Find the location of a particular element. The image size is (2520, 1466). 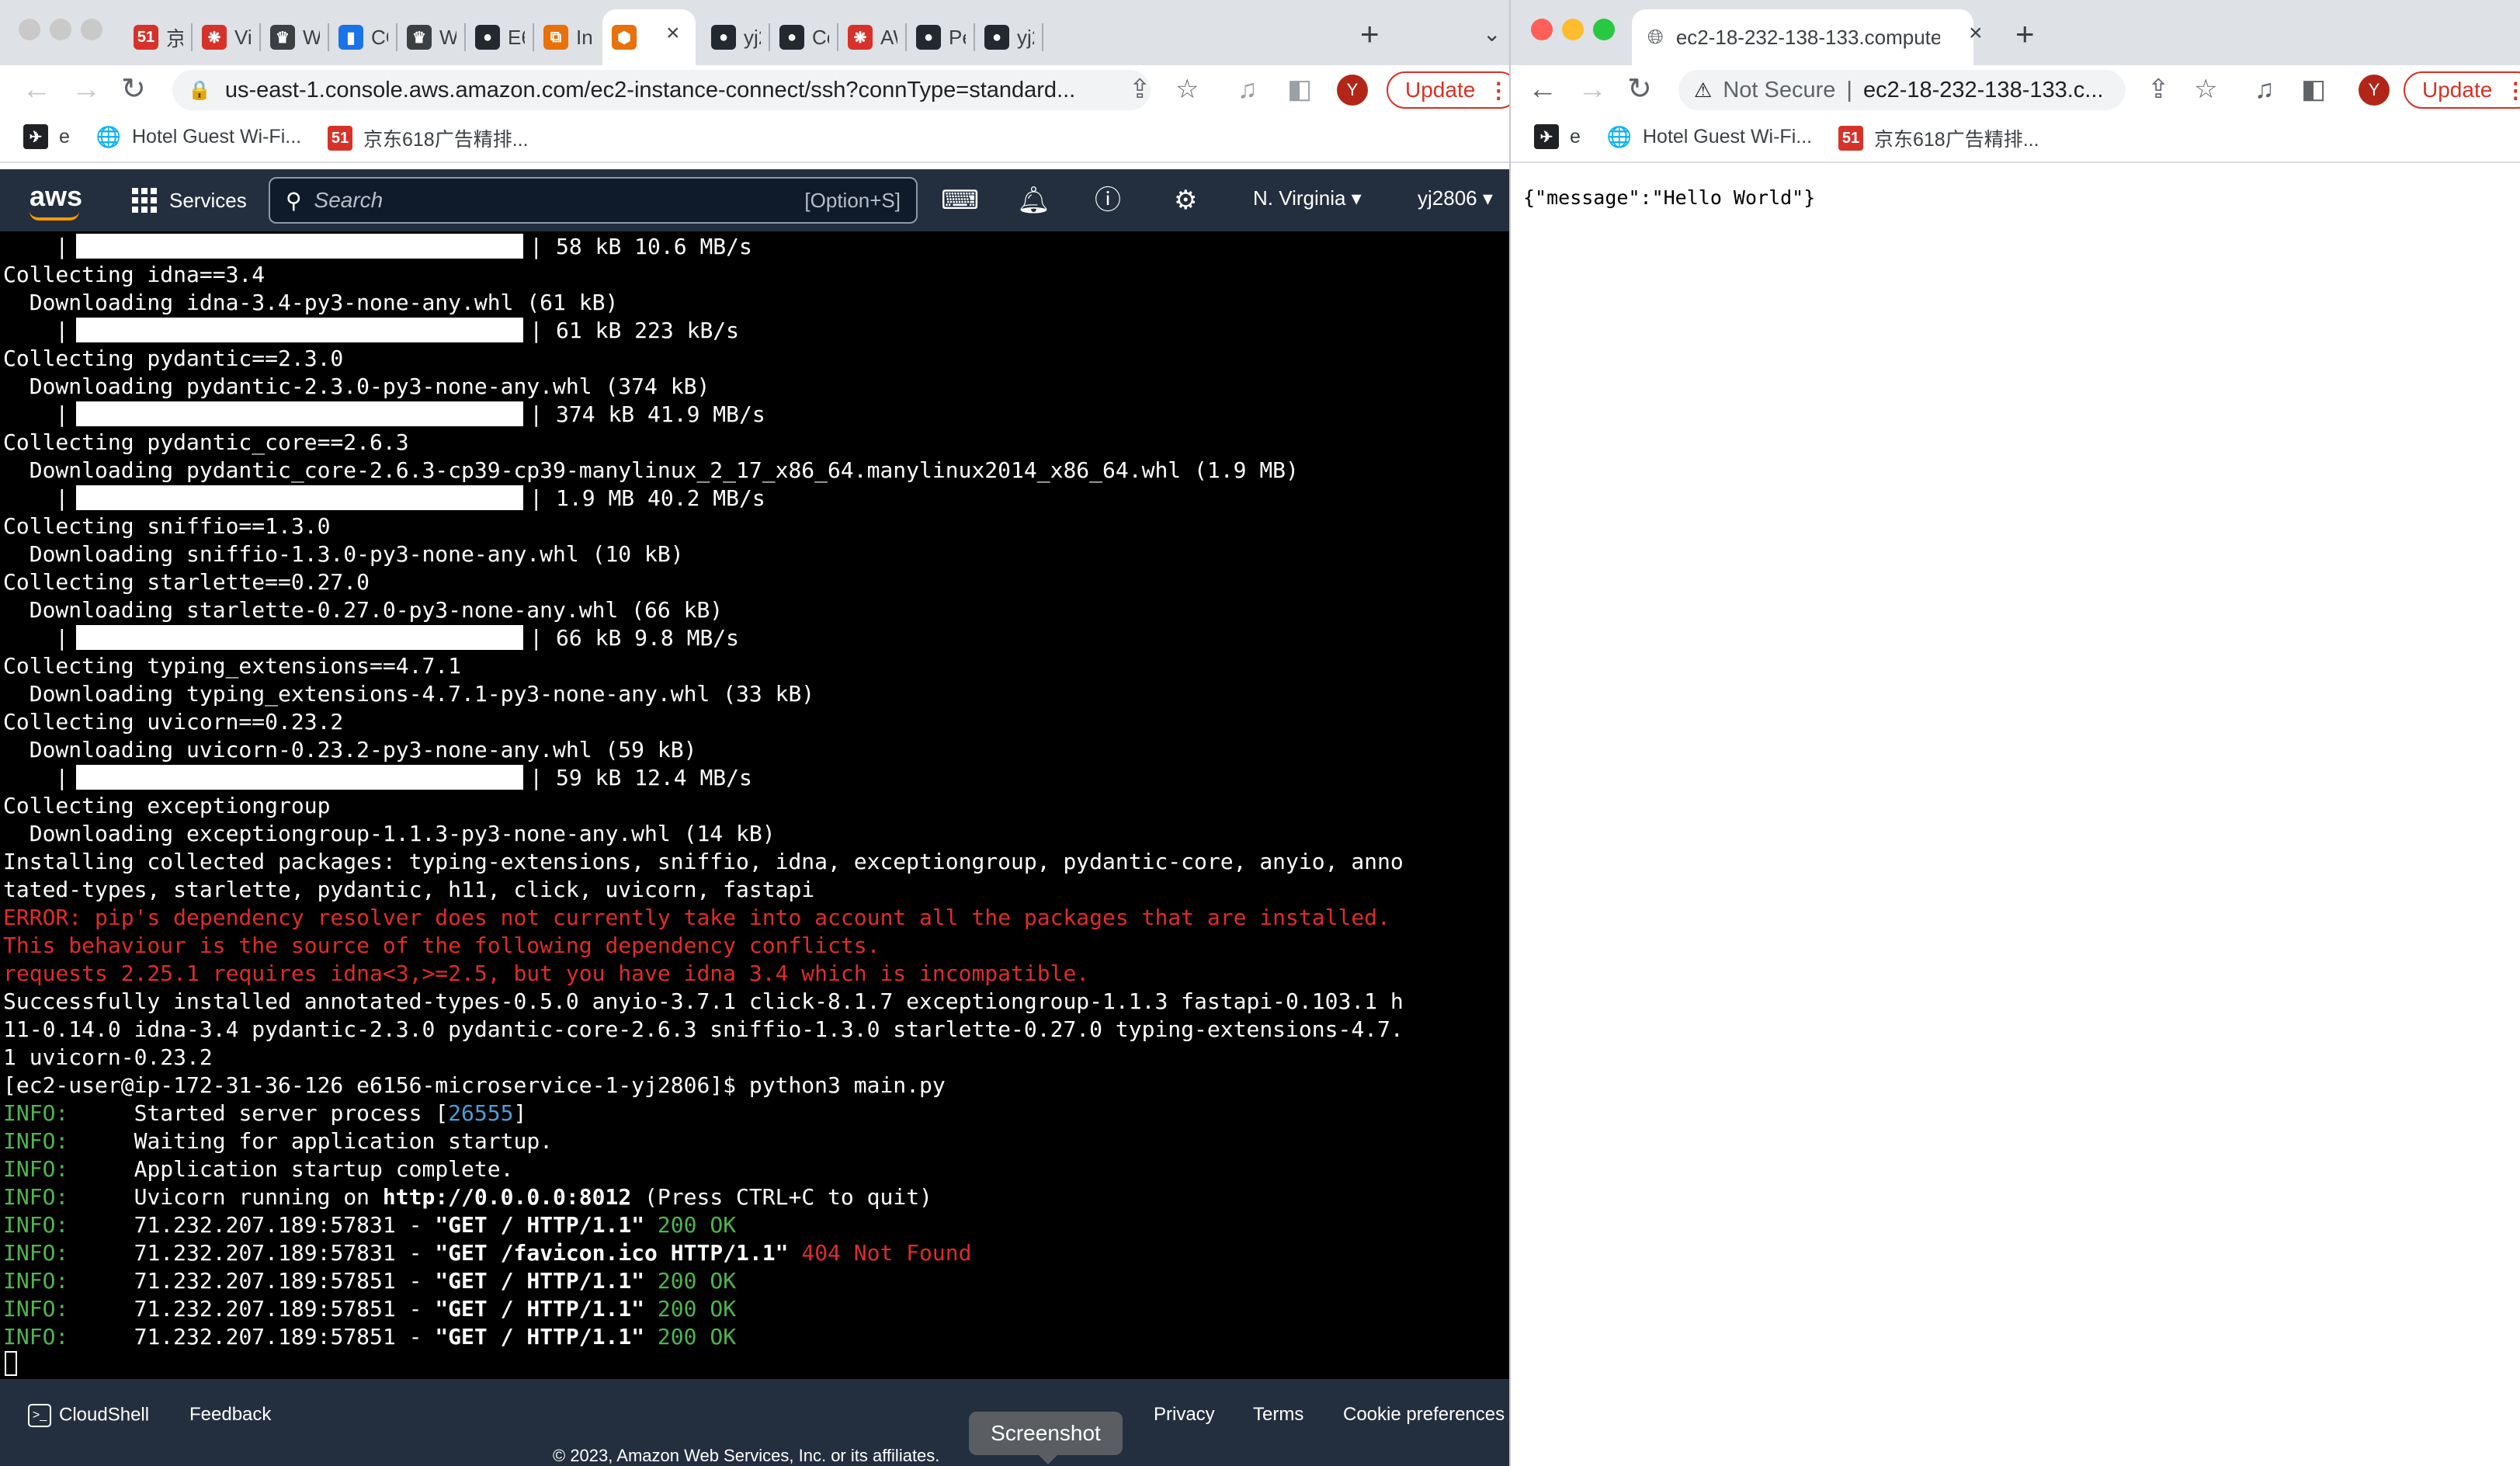

tab-item: ❋ AW is located at coordinates (873, 37).